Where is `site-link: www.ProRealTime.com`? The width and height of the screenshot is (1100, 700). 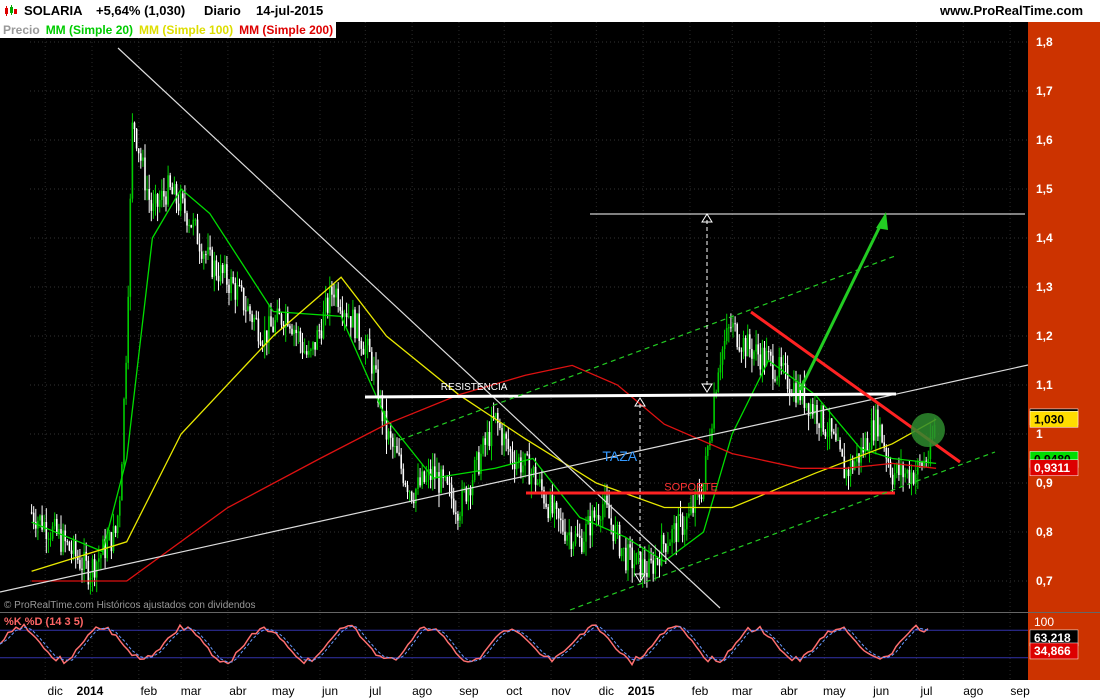 site-link: www.ProRealTime.com is located at coordinates (1011, 10).